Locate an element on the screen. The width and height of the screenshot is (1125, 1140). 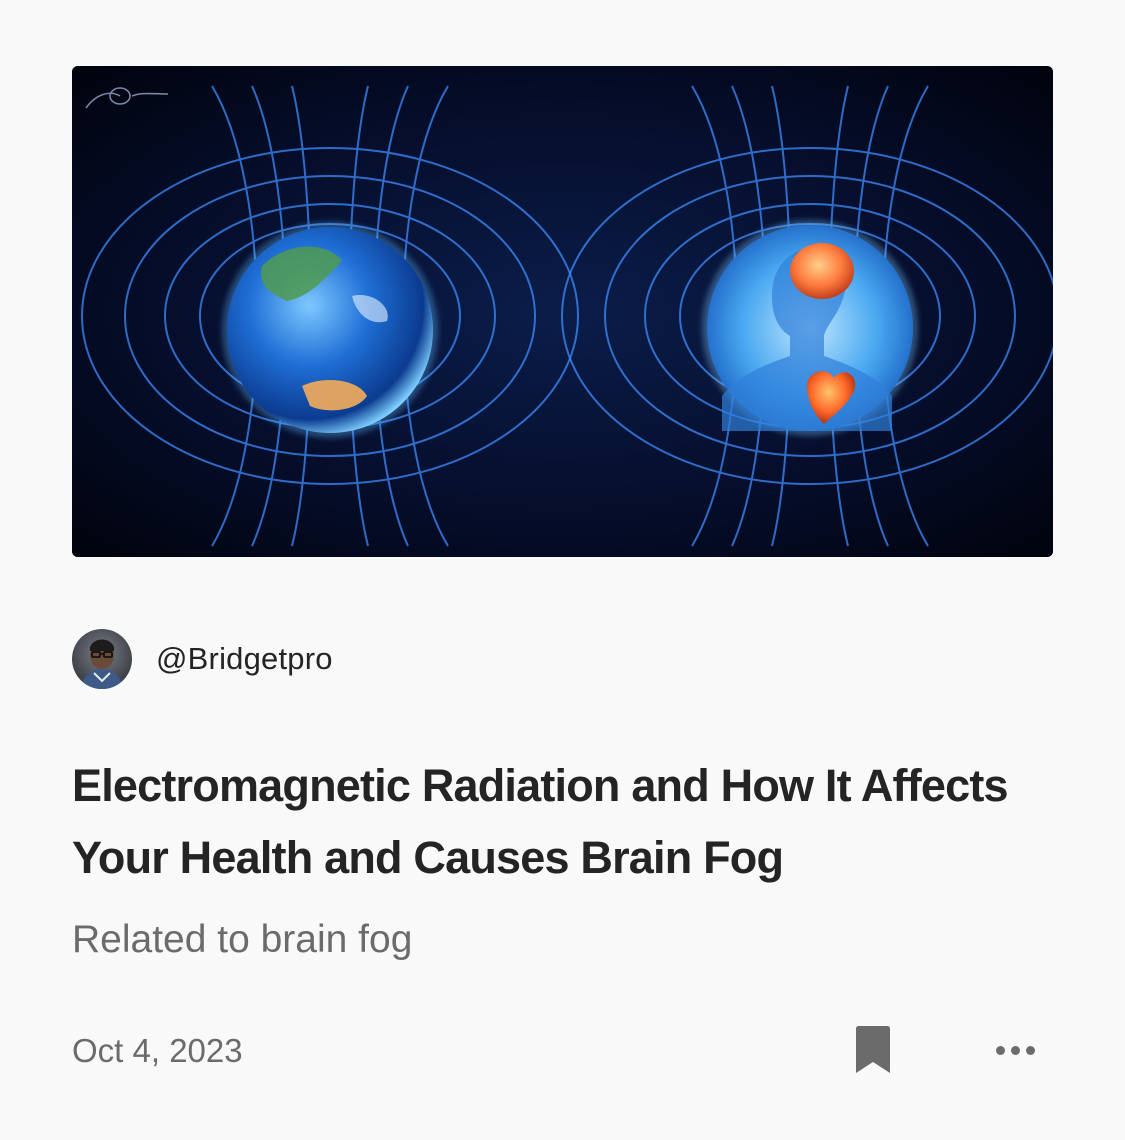
publish-date: Oct 4, 2023 is located at coordinates (157, 1050).